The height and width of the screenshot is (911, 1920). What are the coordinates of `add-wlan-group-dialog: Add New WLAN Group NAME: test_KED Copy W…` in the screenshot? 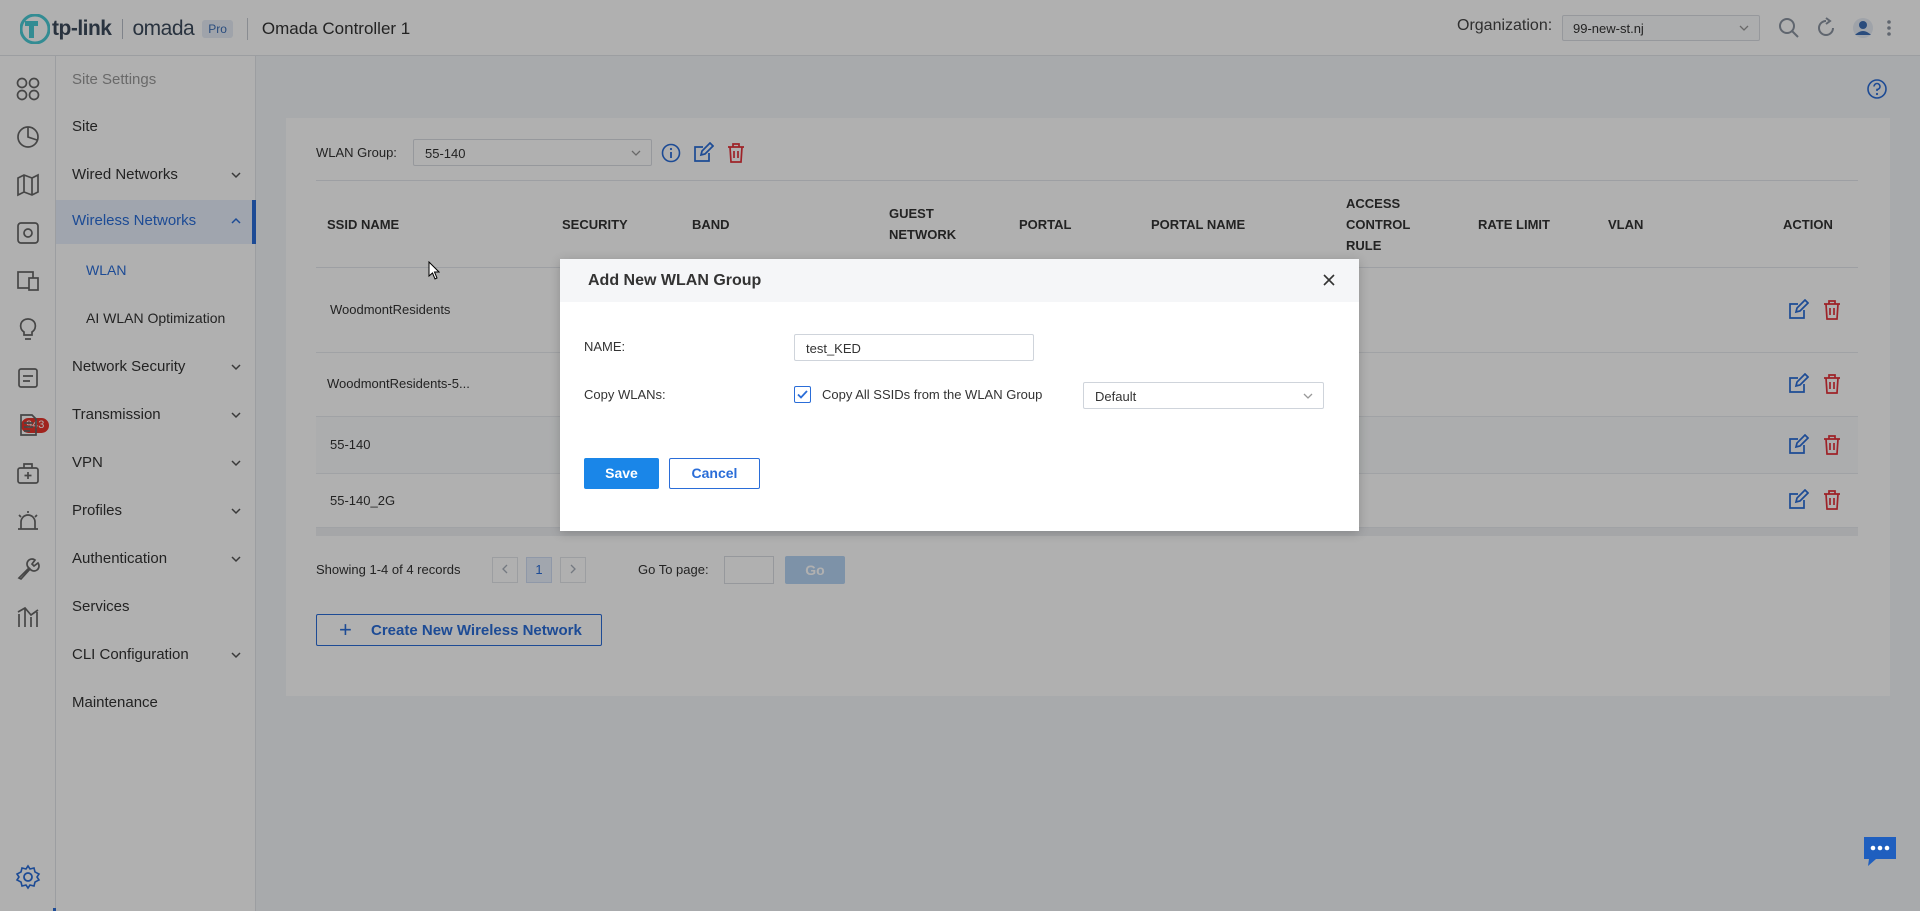 It's located at (959, 395).